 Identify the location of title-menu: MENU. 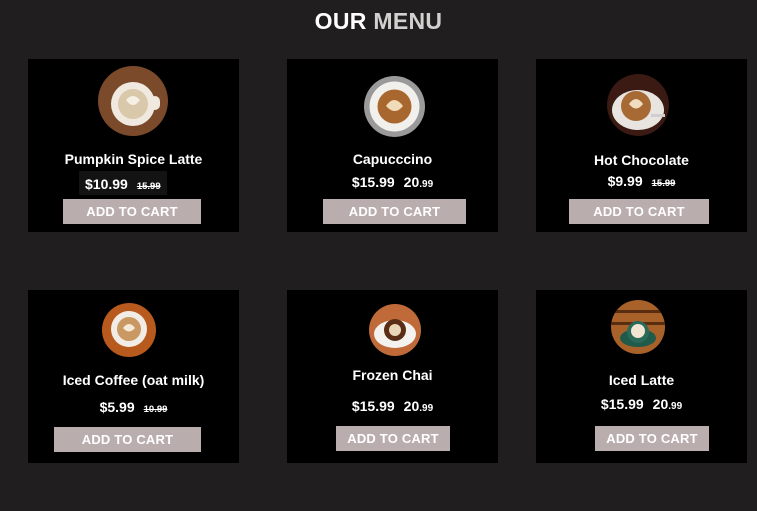
(408, 21).